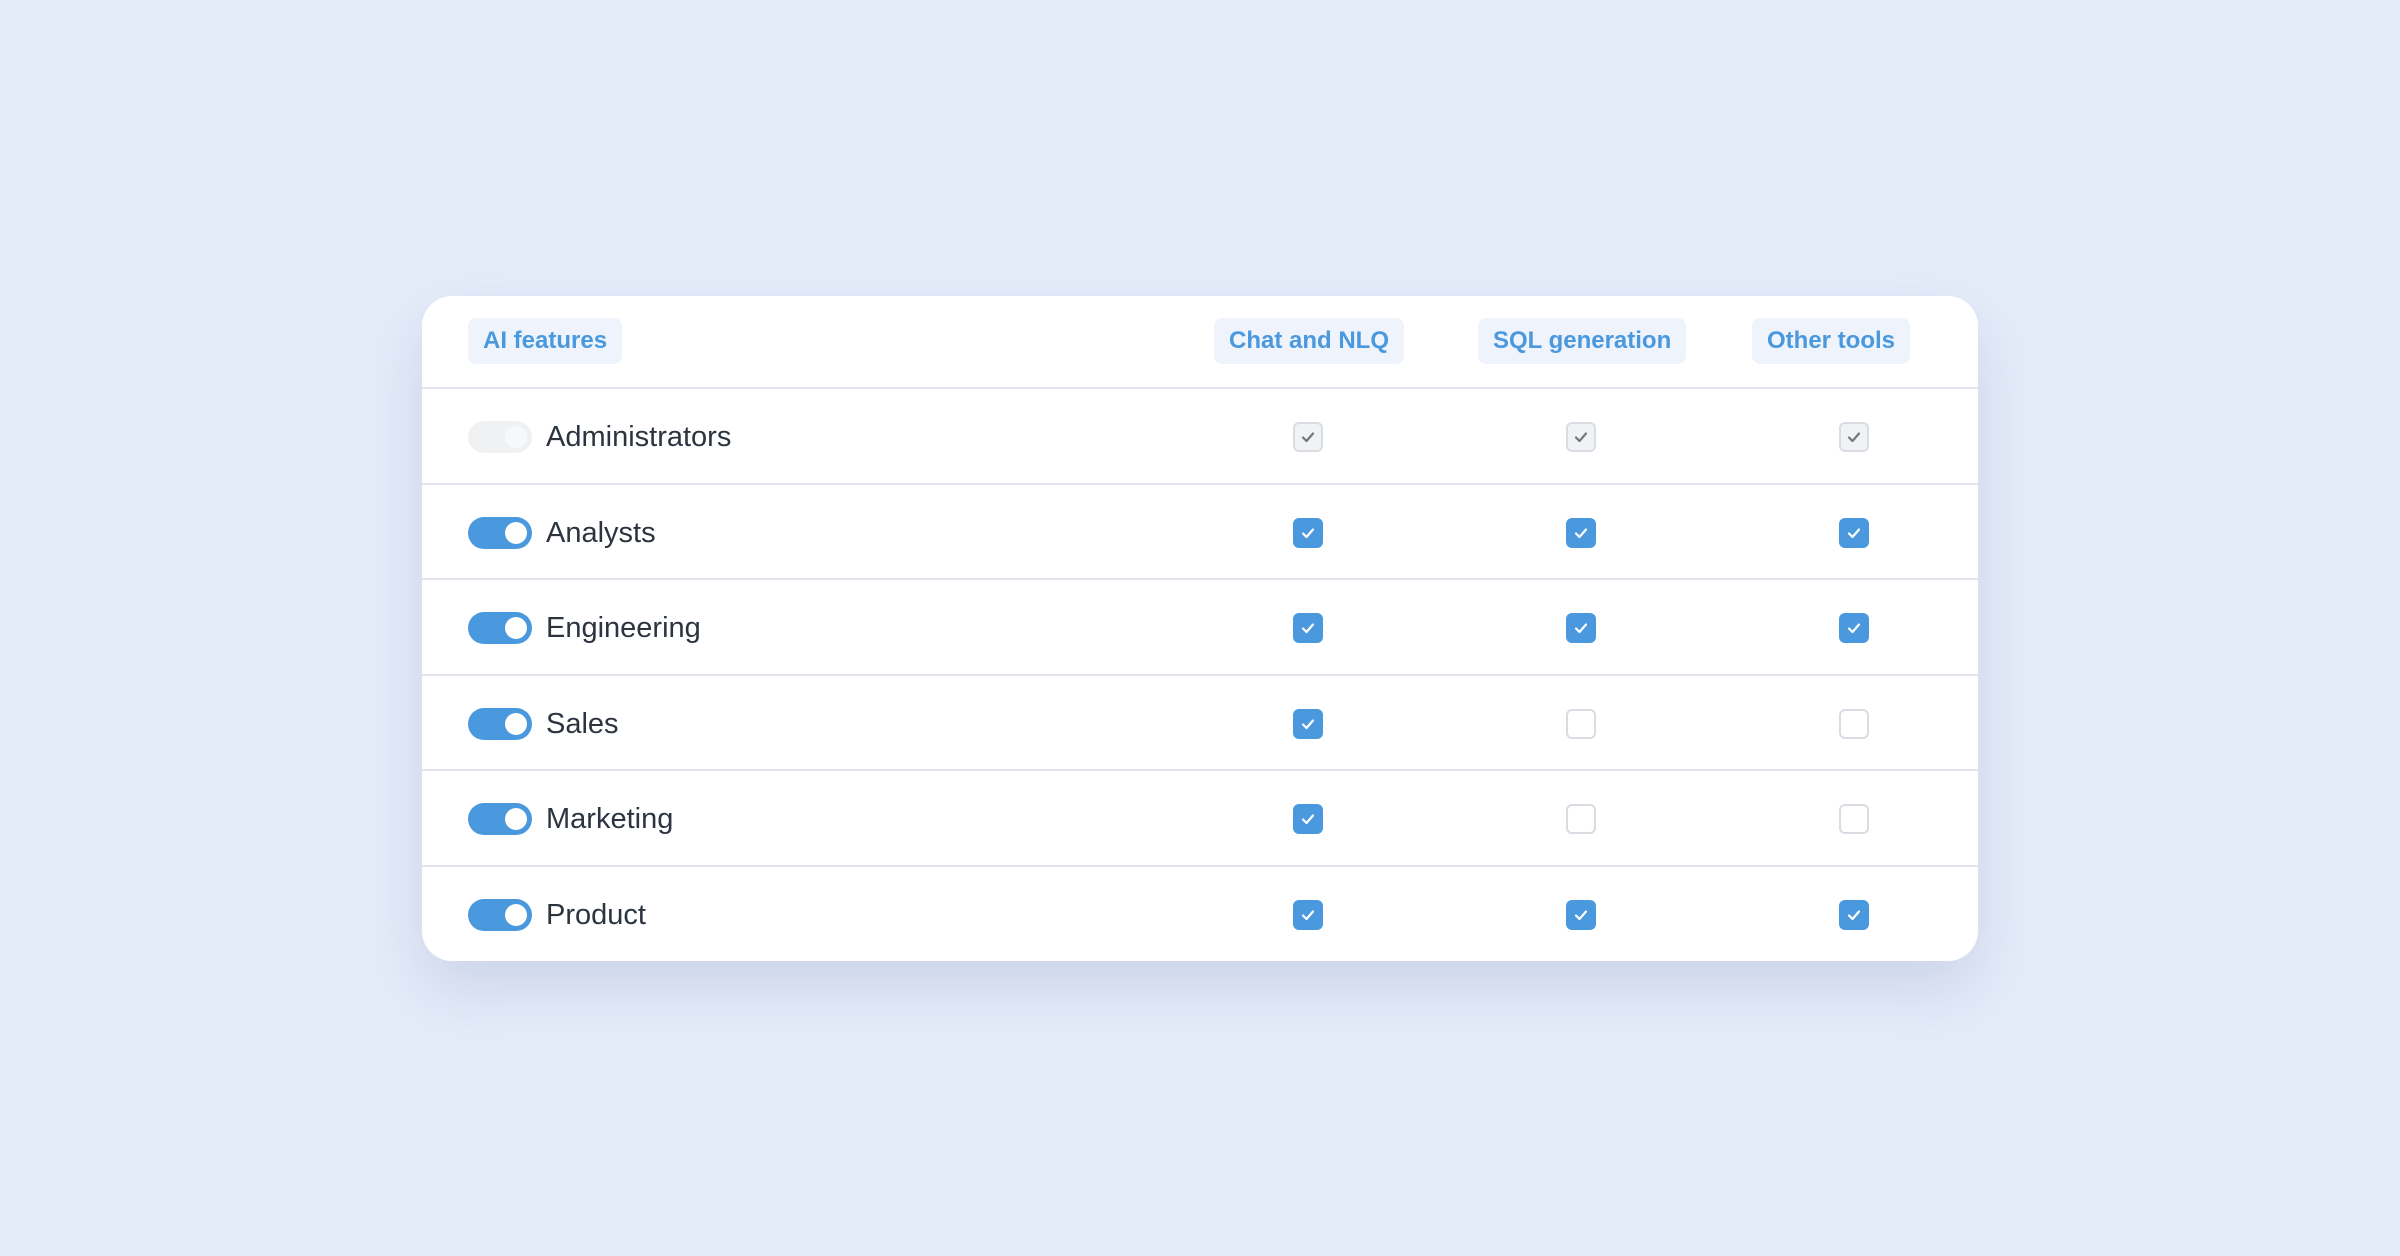  Describe the element at coordinates (1309, 341) in the screenshot. I see `column-header-chat-and-nlq: Chat and NLQ` at that location.